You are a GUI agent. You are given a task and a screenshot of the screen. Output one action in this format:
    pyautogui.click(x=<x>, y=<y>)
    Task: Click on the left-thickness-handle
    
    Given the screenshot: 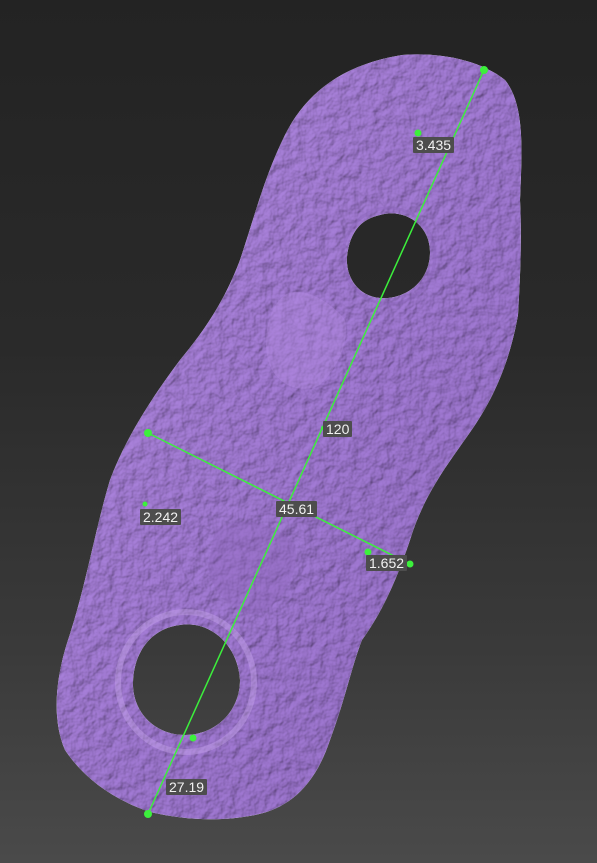 What is the action you would take?
    pyautogui.click(x=145, y=504)
    